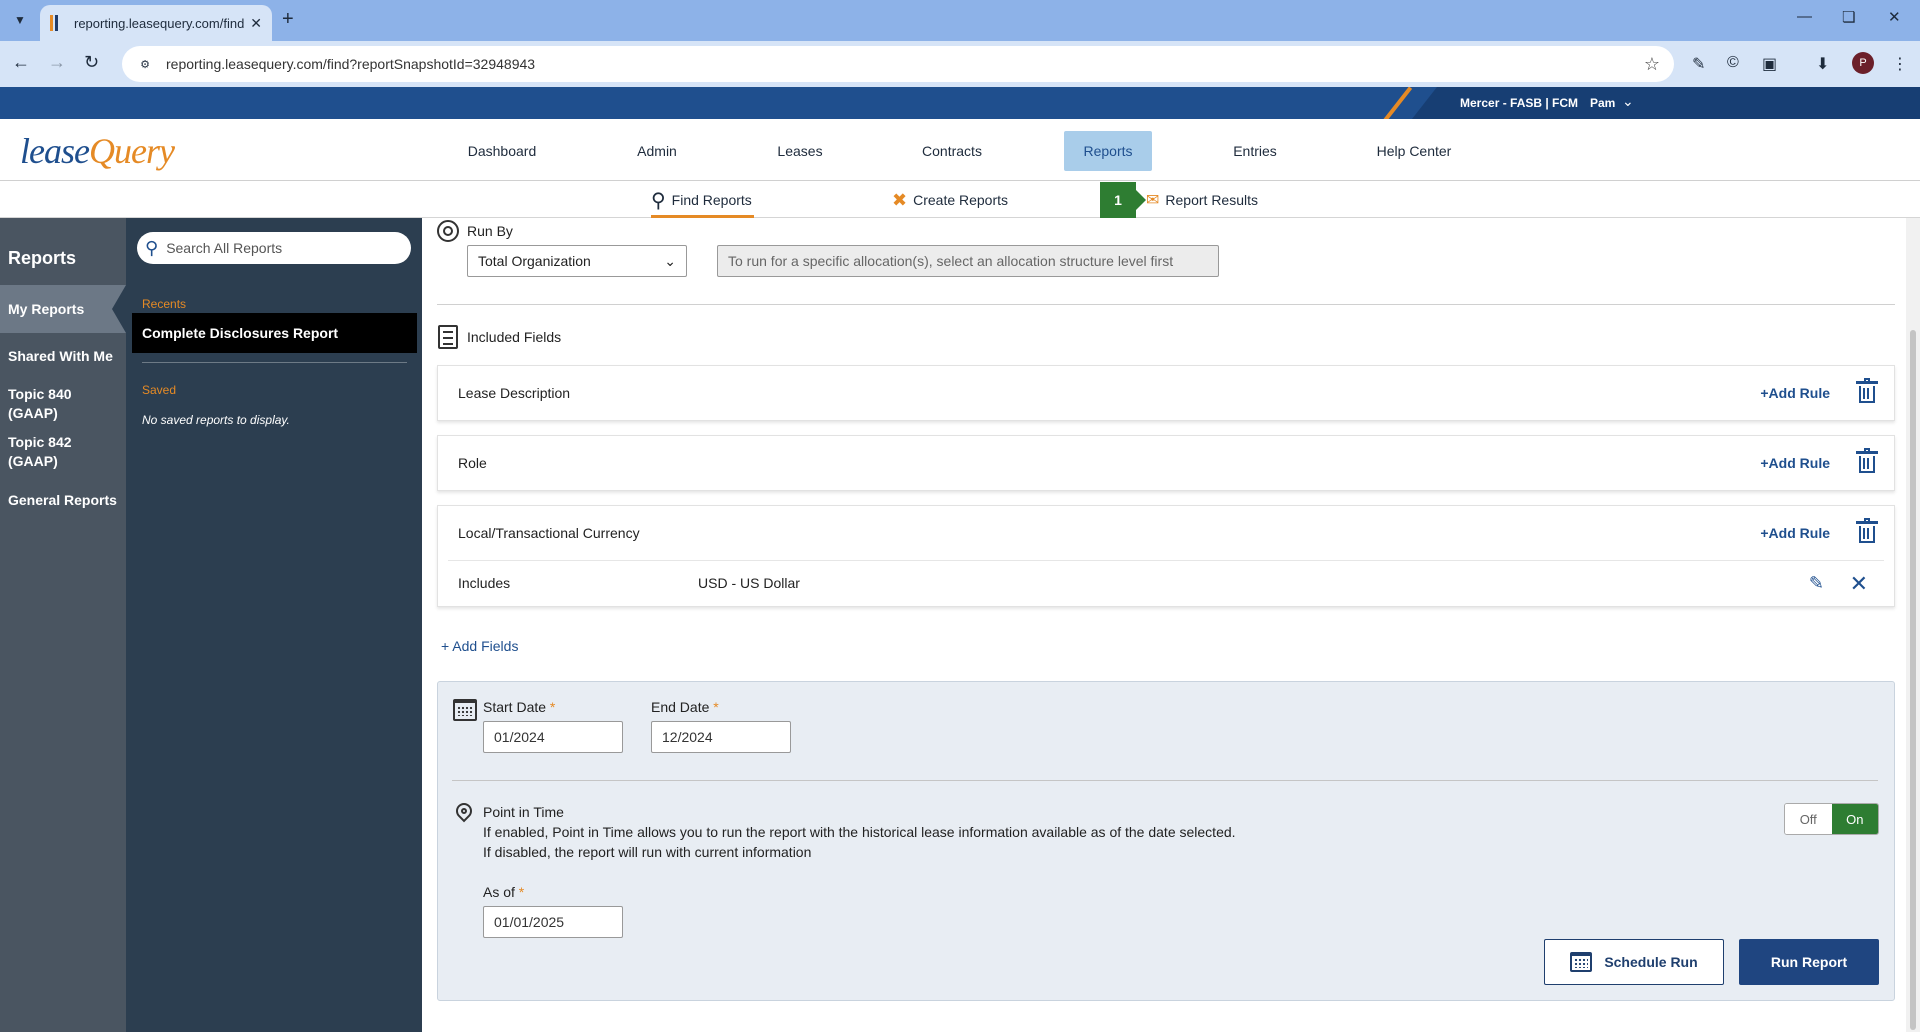 The image size is (1920, 1032). I want to click on extensions-icon: ▣, so click(1769, 64).